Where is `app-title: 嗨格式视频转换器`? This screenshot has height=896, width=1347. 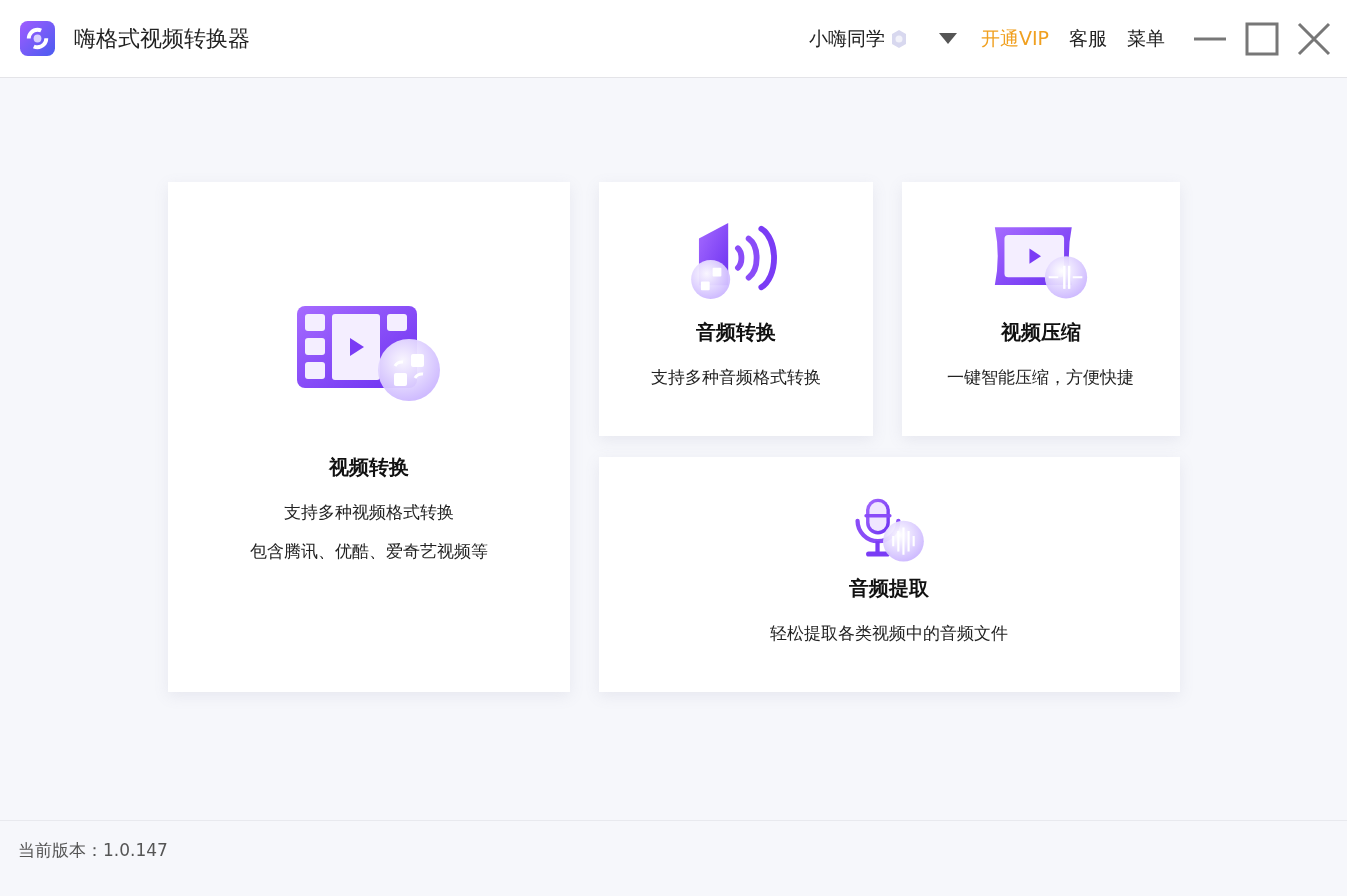
app-title: 嗨格式视频转换器 is located at coordinates (162, 38).